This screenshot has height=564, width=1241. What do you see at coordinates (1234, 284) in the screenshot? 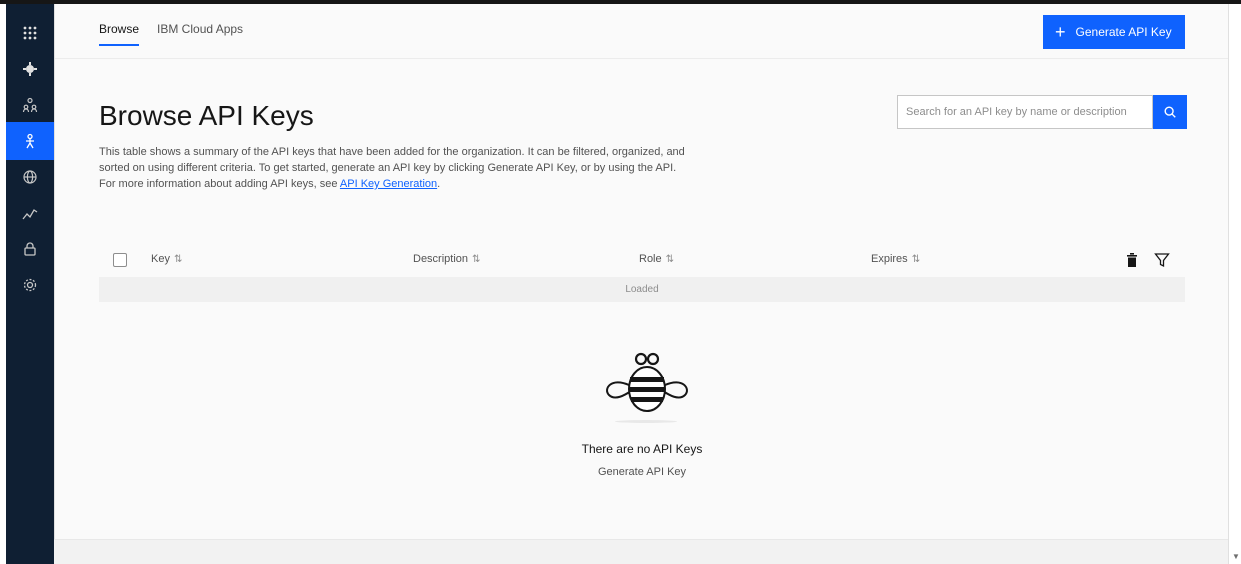
I see `vertical-scrollbar: ▼` at bounding box center [1234, 284].